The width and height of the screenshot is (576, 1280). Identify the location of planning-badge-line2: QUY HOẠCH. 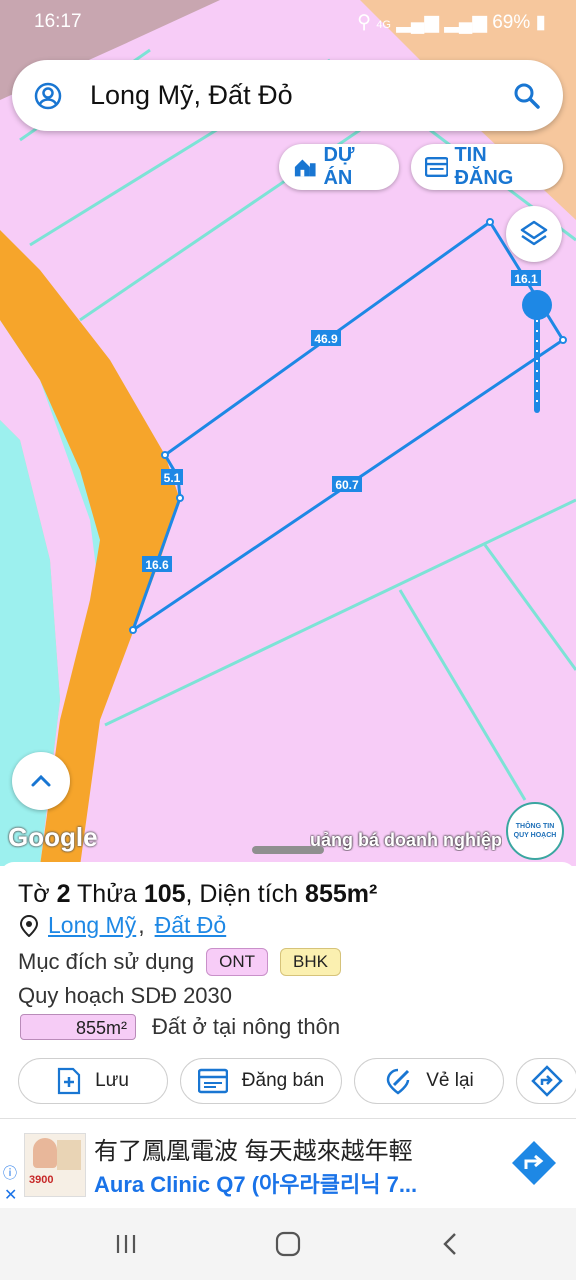
(535, 835).